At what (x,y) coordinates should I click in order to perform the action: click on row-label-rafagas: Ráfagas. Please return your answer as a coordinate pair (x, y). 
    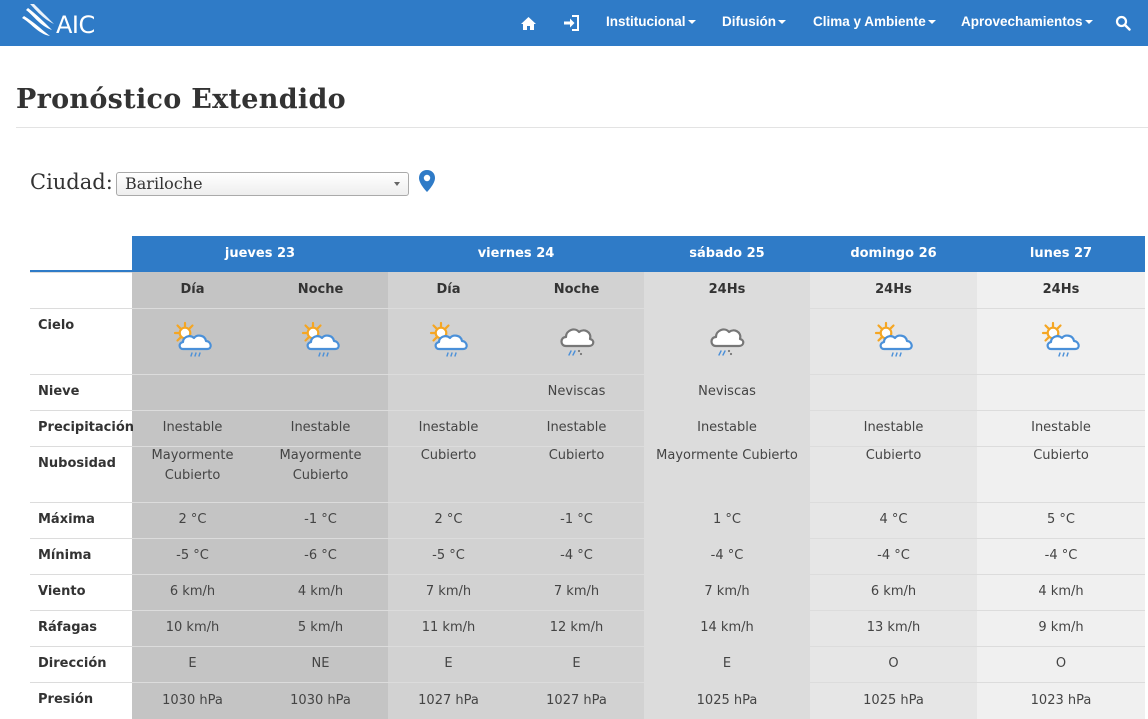
    Looking at the image, I should click on (68, 627).